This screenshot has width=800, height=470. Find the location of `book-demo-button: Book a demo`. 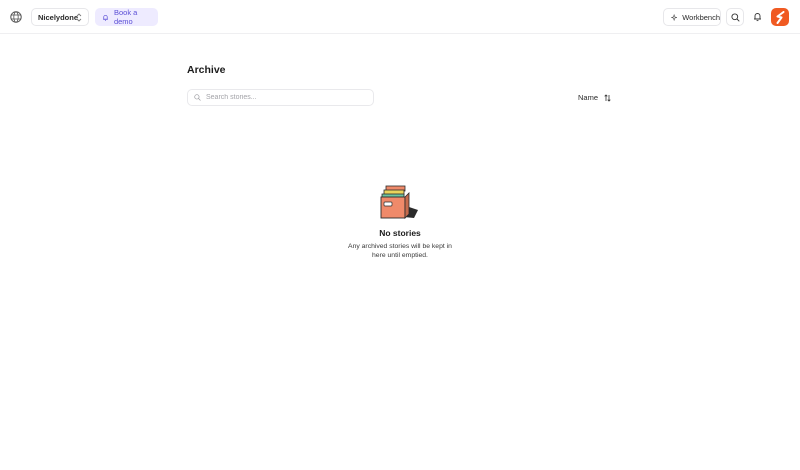

book-demo-button: Book a demo is located at coordinates (126, 17).